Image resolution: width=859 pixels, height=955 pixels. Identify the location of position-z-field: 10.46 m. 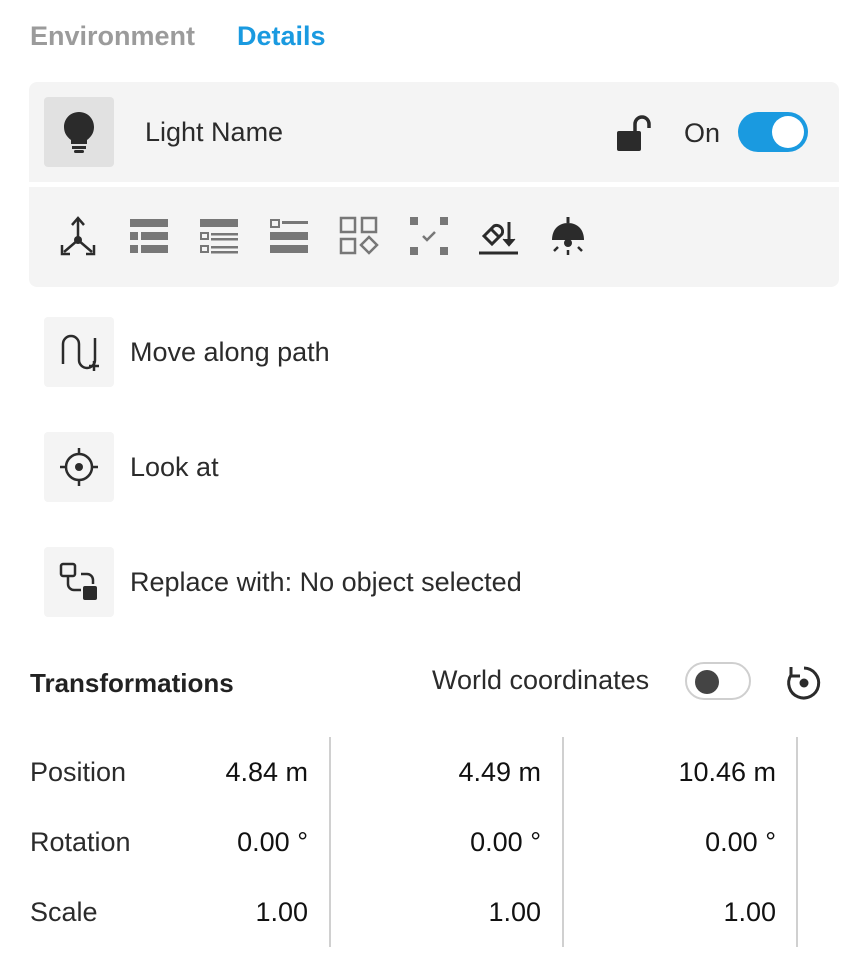
(696, 772).